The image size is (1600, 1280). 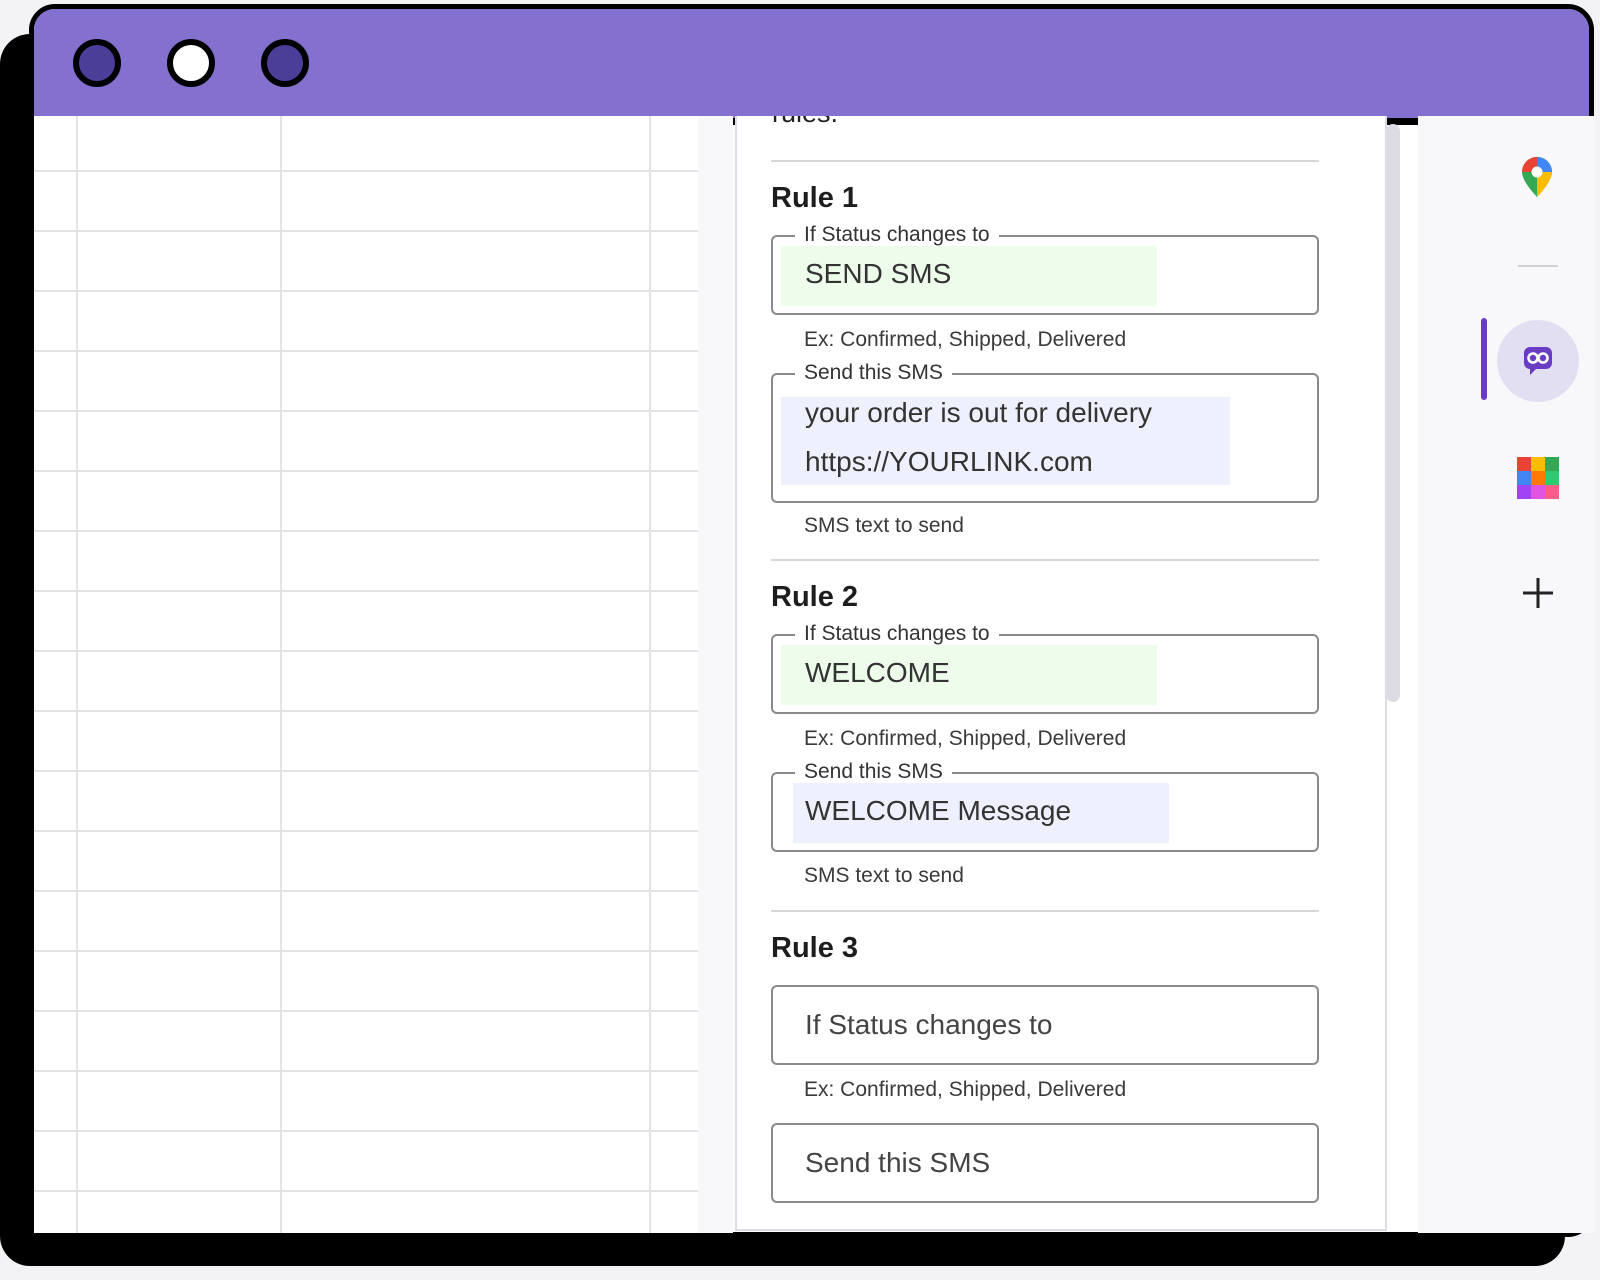 What do you see at coordinates (878, 273) in the screenshot?
I see `status-value: SEND SMS` at bounding box center [878, 273].